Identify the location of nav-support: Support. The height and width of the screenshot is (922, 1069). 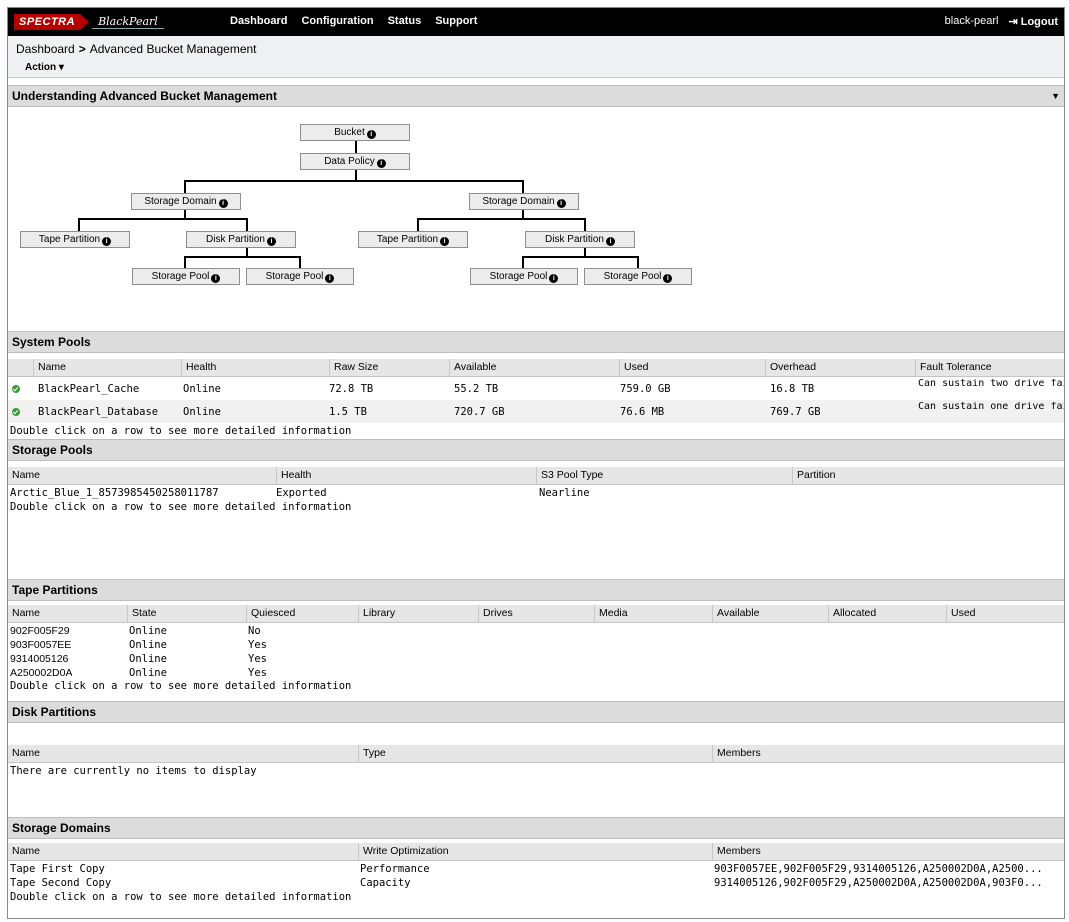
(456, 21).